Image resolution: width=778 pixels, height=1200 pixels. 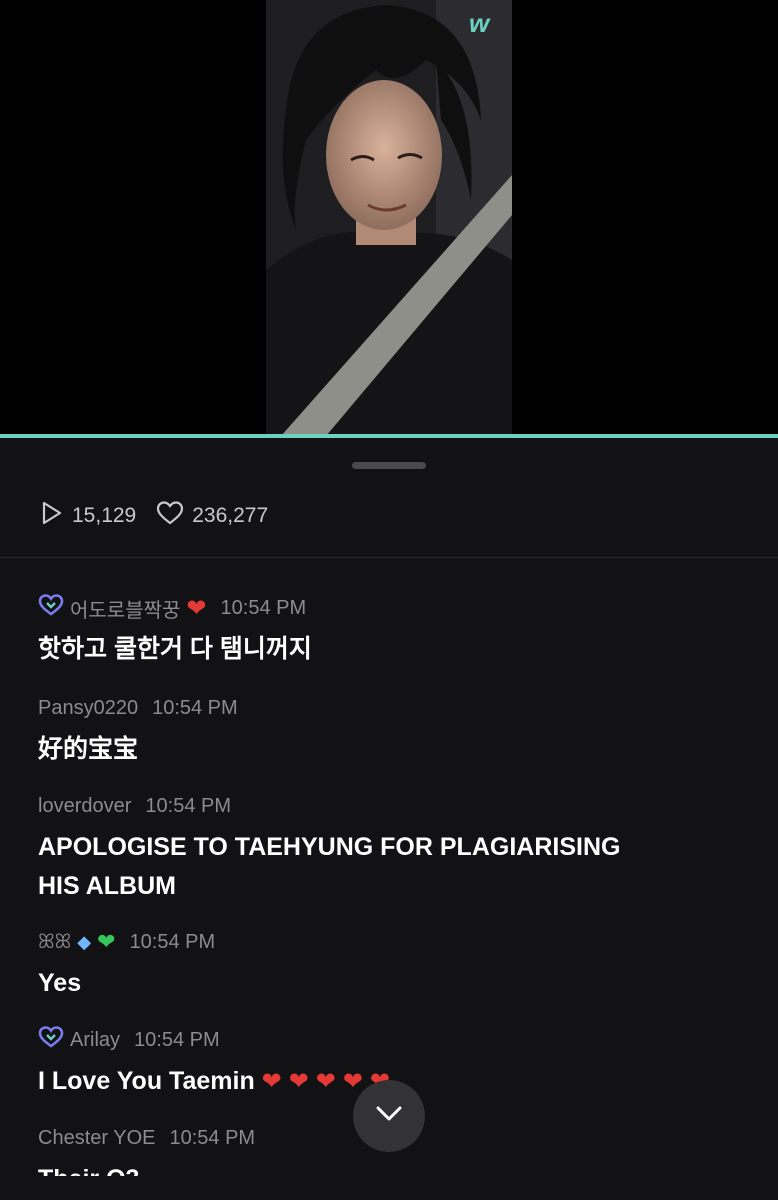 I want to click on message-meta: loverdover 10:54 PM, so click(x=388, y=806).